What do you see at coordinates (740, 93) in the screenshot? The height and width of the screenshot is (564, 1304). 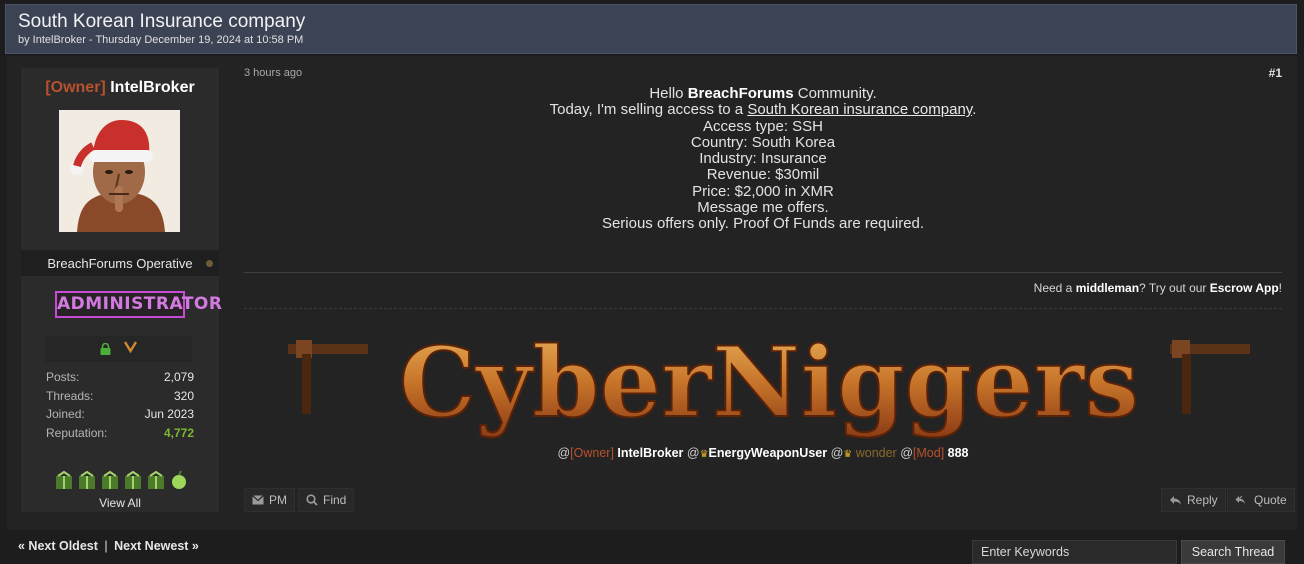 I see `message-bold-text: BreachForums` at bounding box center [740, 93].